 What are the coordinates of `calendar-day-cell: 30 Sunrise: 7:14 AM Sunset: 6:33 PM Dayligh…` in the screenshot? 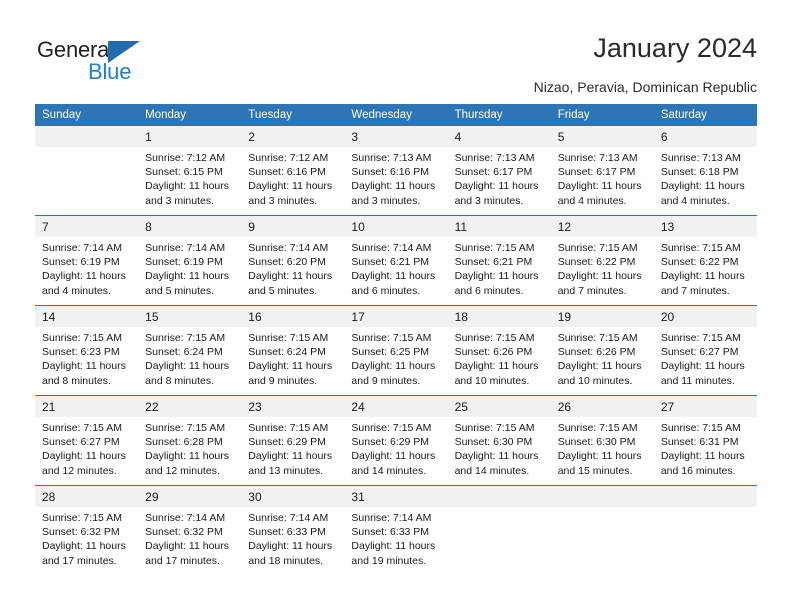 It's located at (293, 530).